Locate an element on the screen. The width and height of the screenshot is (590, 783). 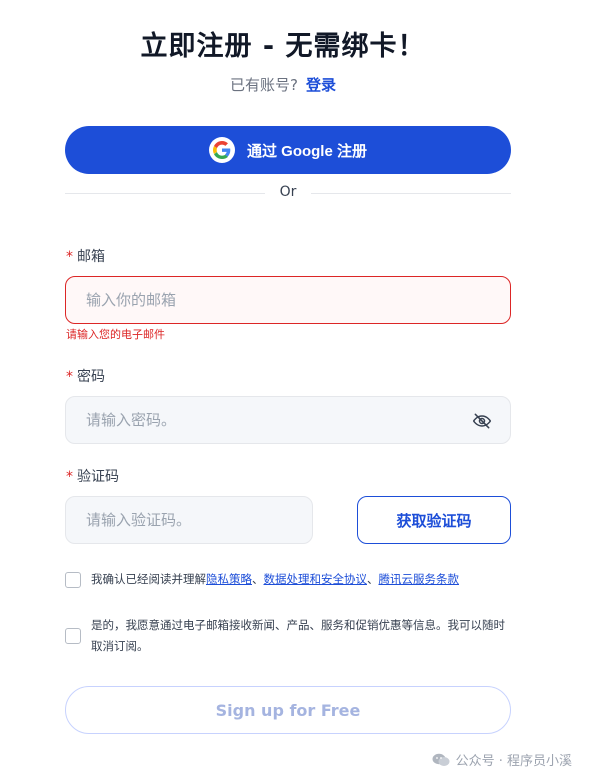
code-label-text: 验证码 is located at coordinates (98, 477).